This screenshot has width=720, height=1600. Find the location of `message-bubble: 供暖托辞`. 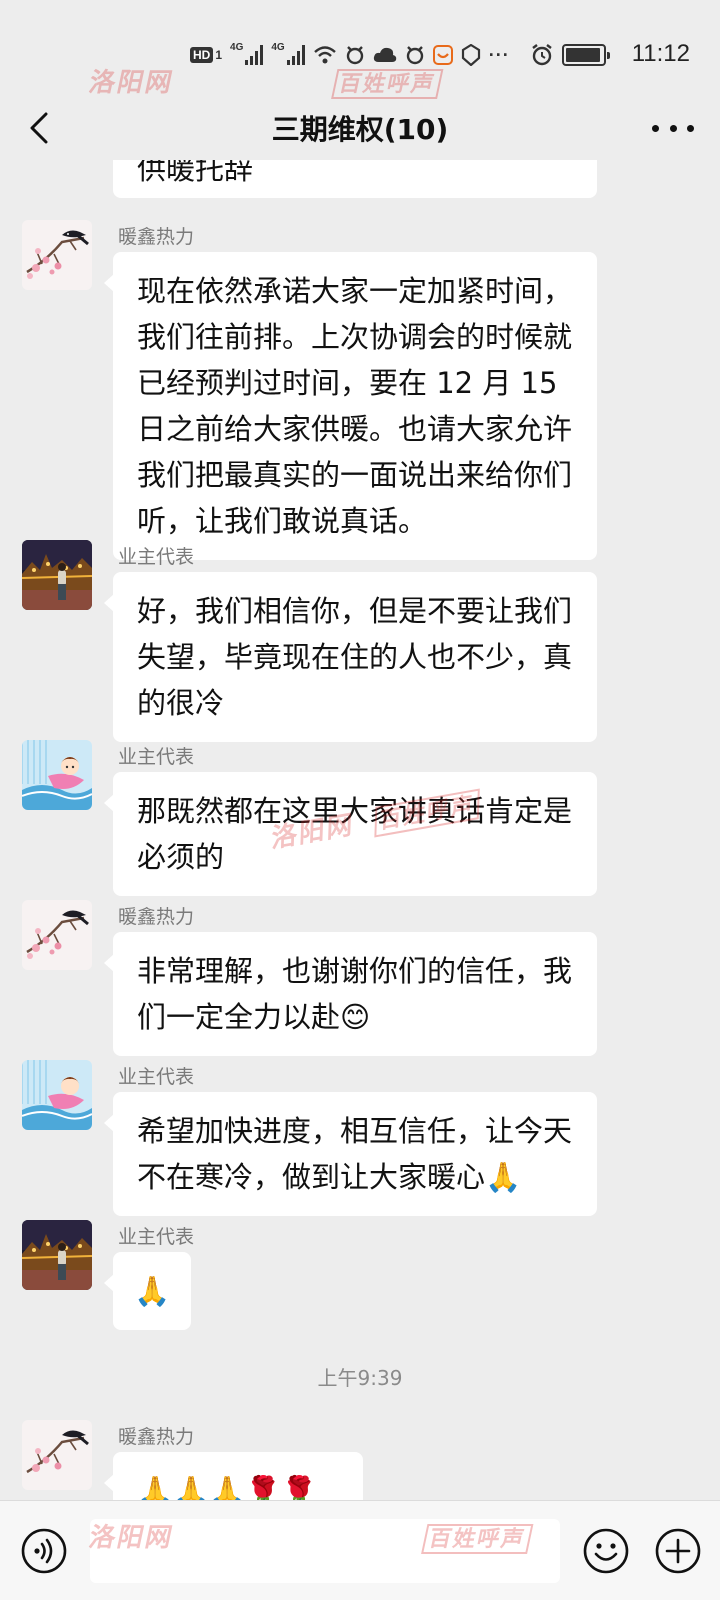

message-bubble: 供暖托辞 is located at coordinates (355, 179).